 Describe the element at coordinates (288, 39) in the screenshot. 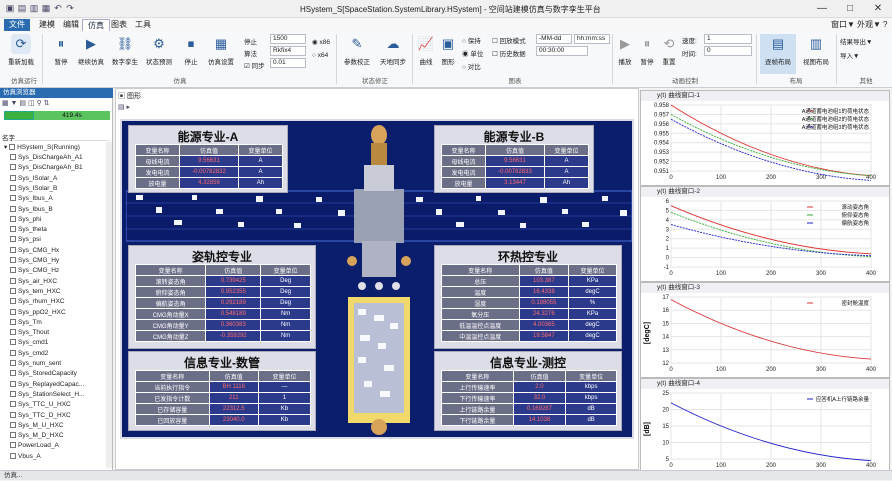

I see `stop-time-input: 1500` at that location.